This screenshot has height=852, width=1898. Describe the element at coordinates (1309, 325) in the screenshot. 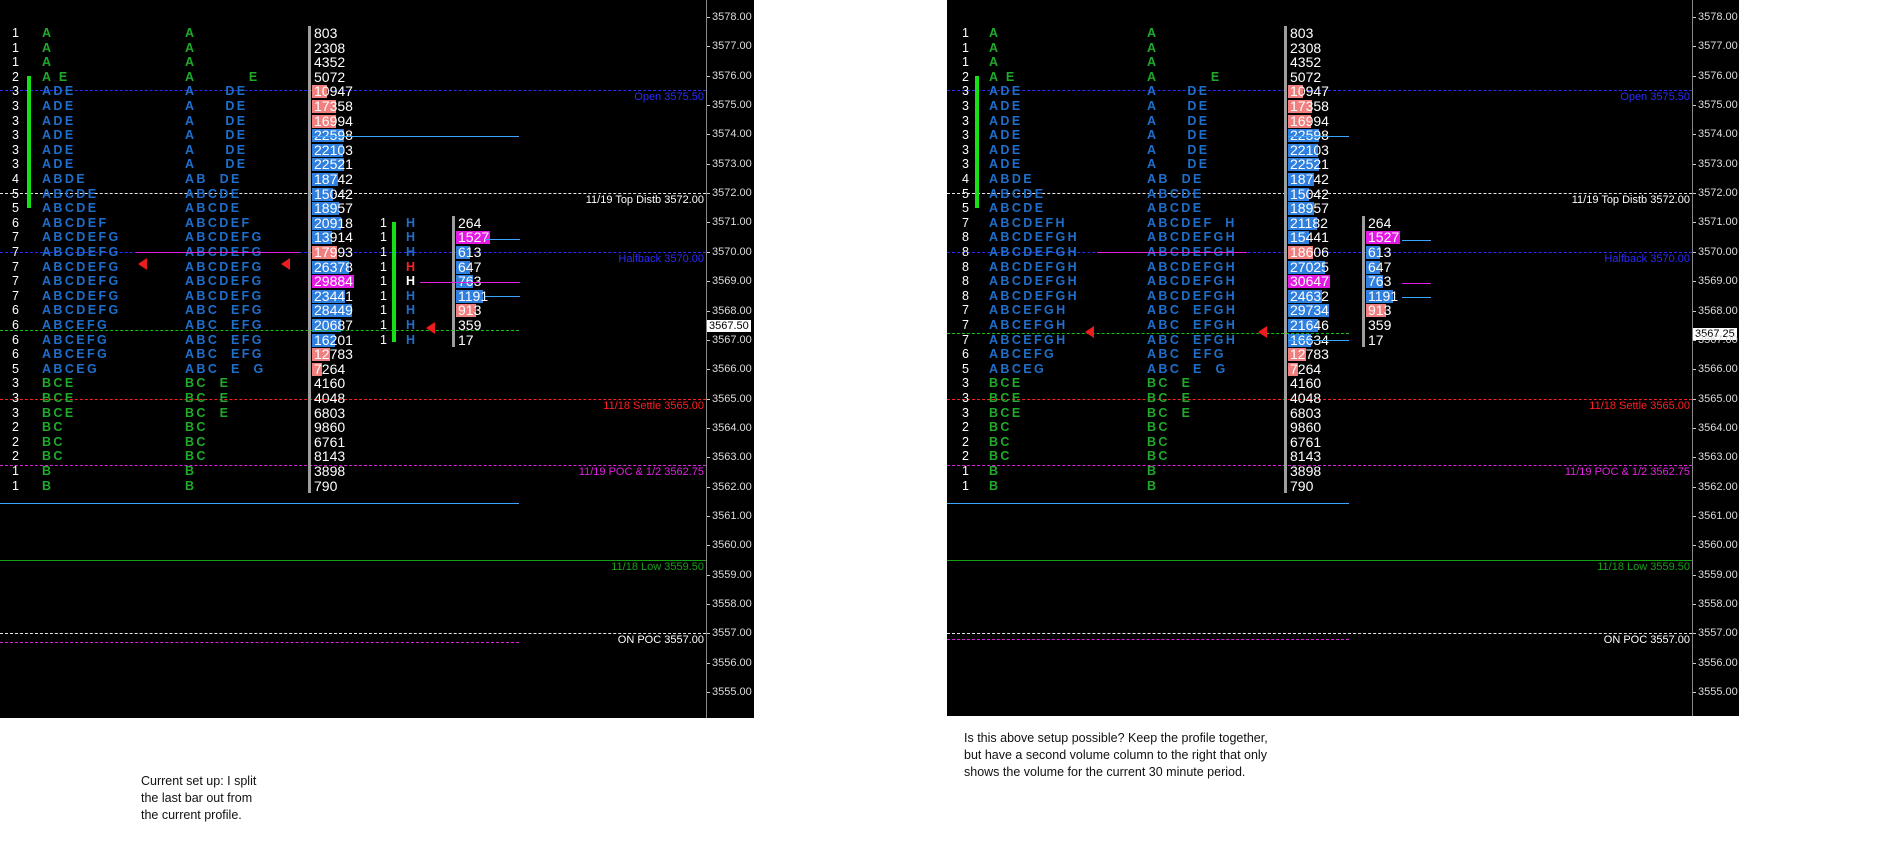

I see `volume-value: 21646` at that location.